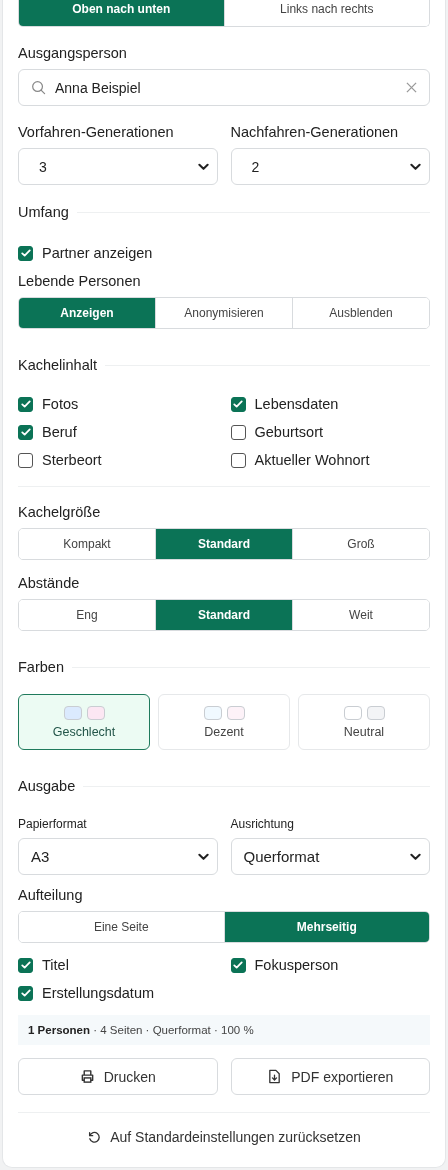 Image resolution: width=448 pixels, height=1170 pixels. What do you see at coordinates (87, 313) in the screenshot?
I see `segment-tab: Anzeigen` at bounding box center [87, 313].